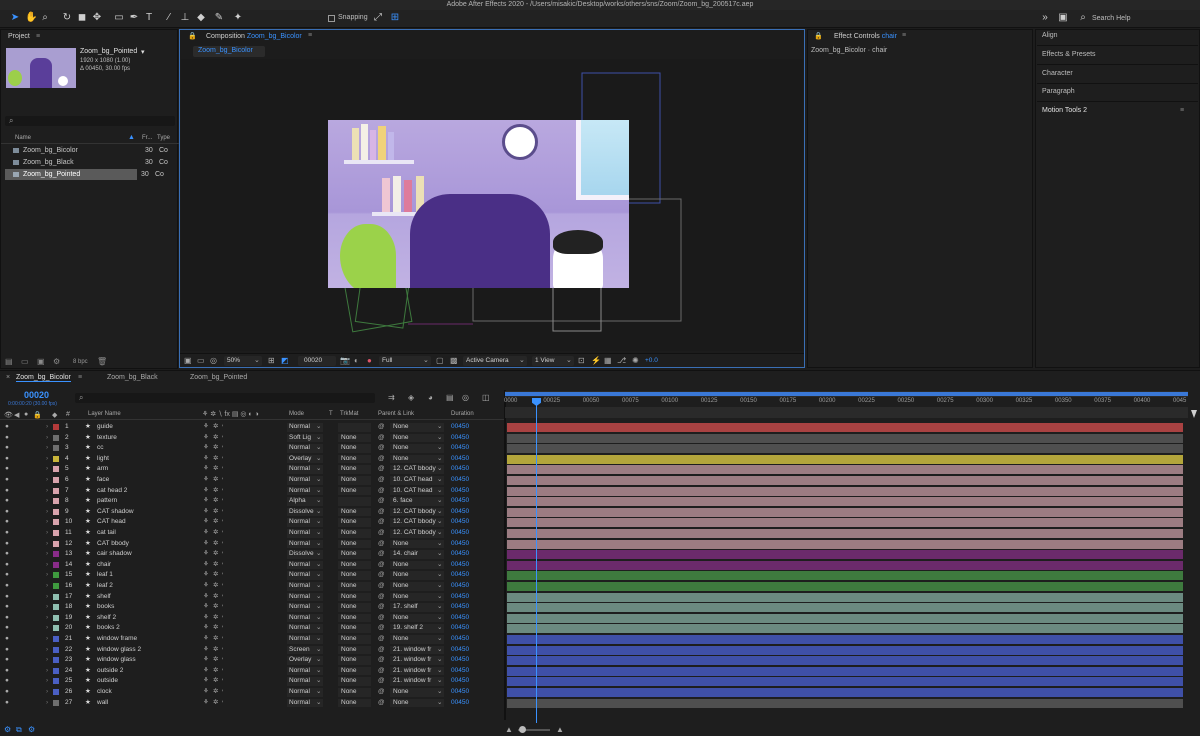 Image resolution: width=1200 pixels, height=736 pixels. Describe the element at coordinates (149, 18) in the screenshot. I see `type-tool-icon: T` at that location.